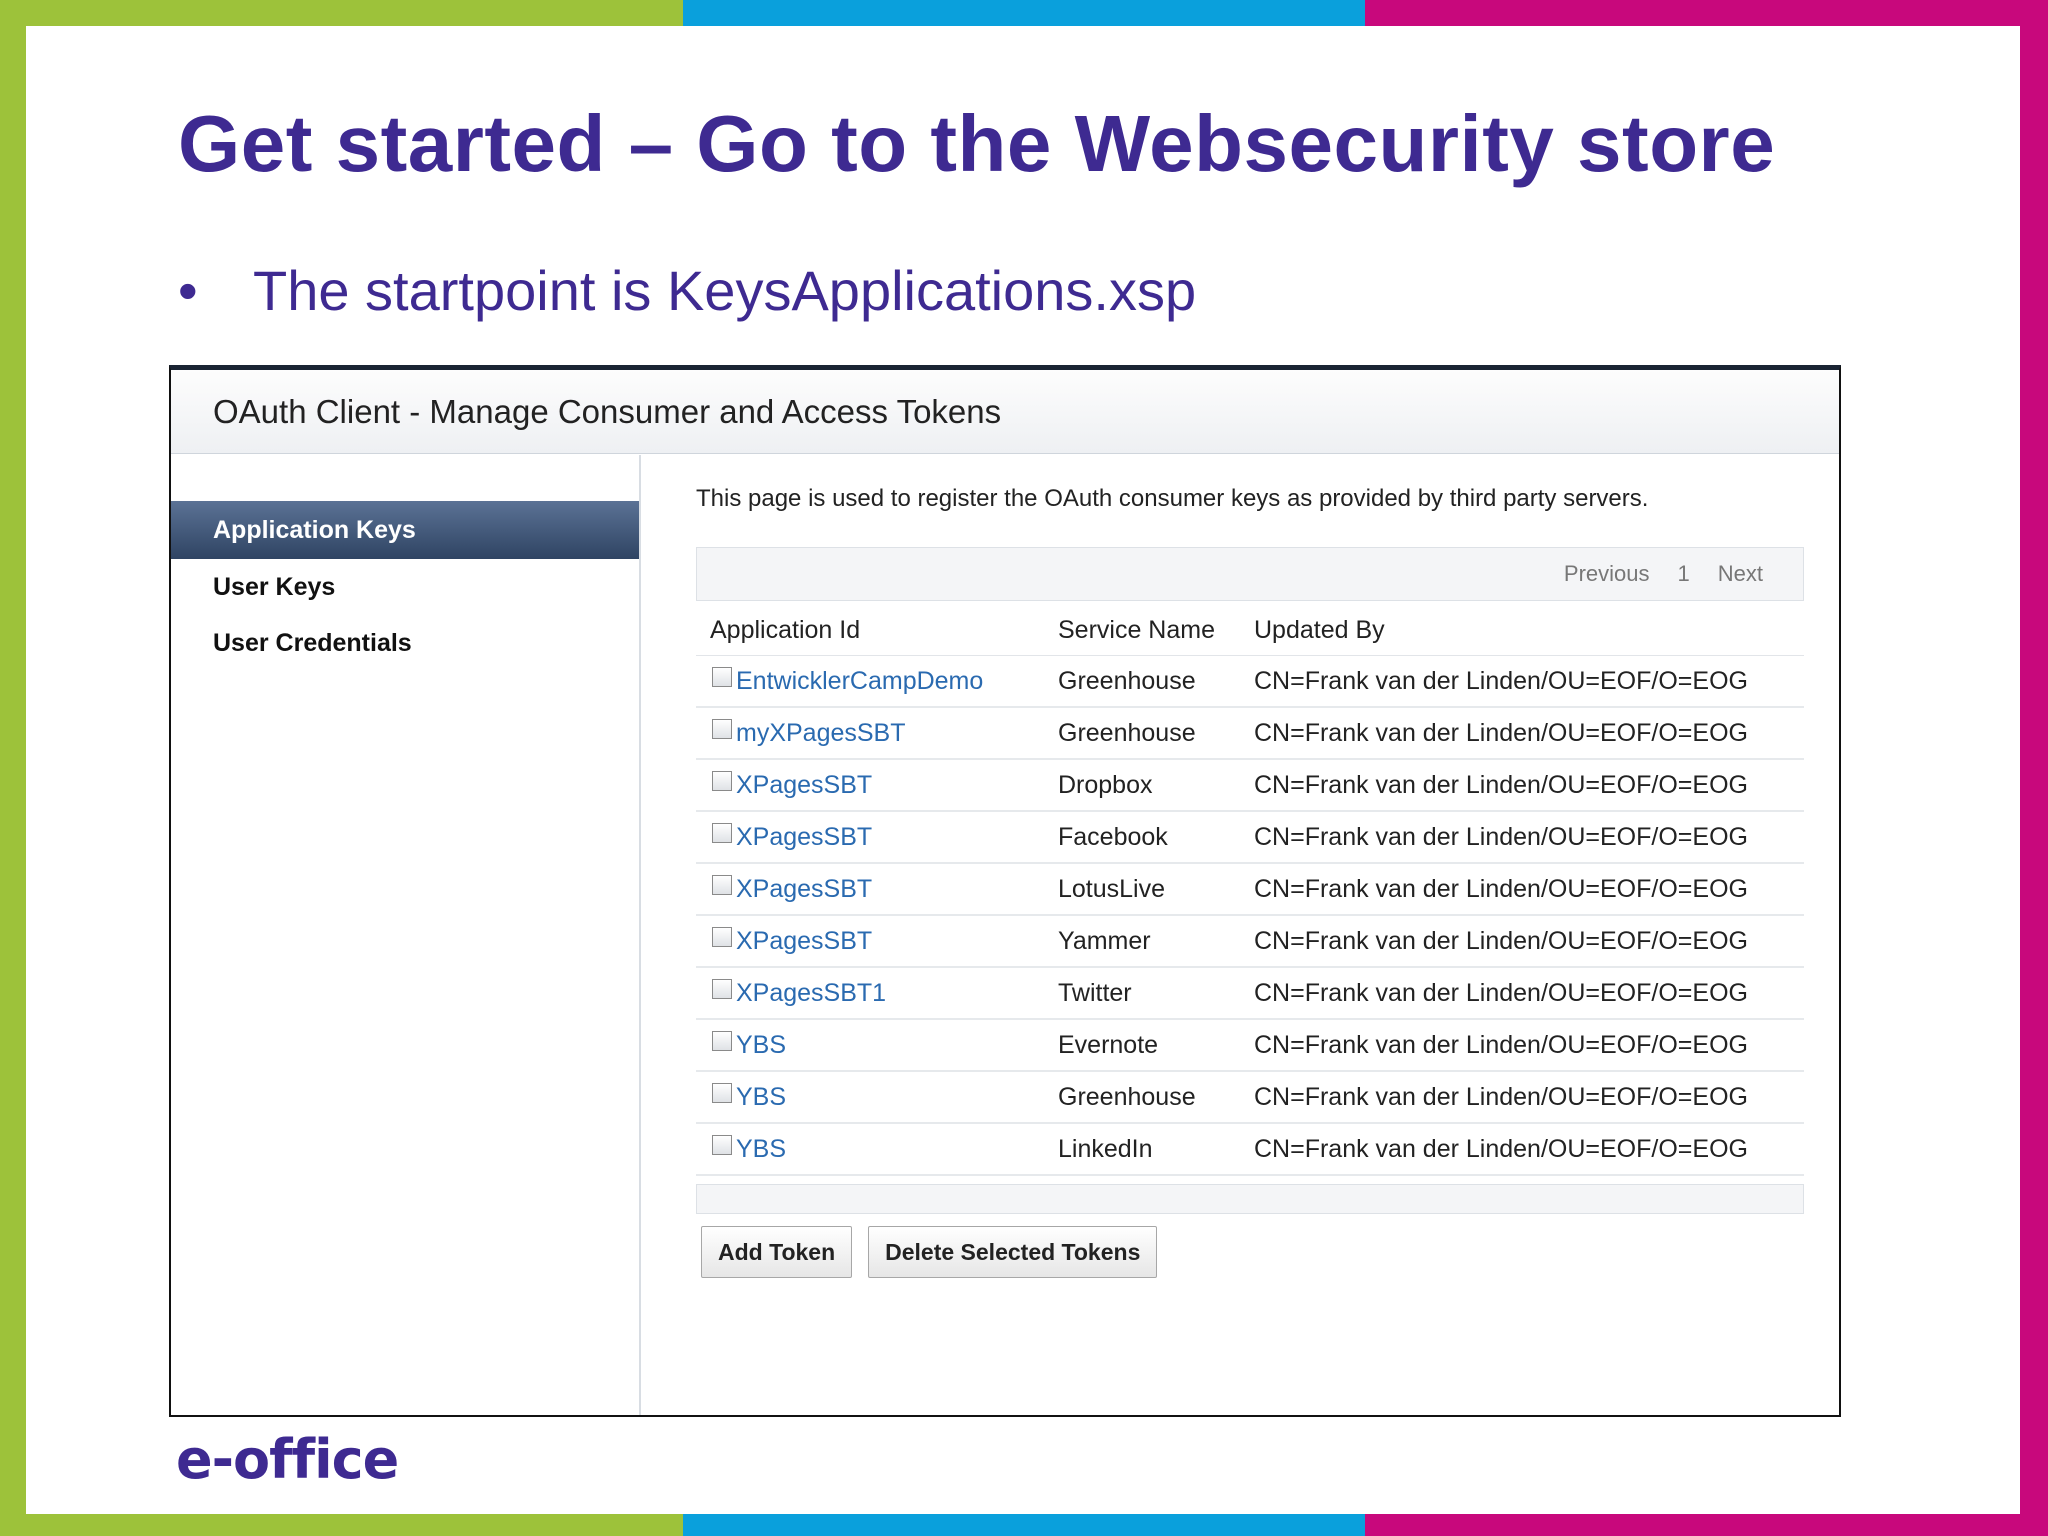 The width and height of the screenshot is (2048, 1536). What do you see at coordinates (1013, 1252) in the screenshot?
I see `delete-selected-tokens-button: Delete Selected Tokens` at bounding box center [1013, 1252].